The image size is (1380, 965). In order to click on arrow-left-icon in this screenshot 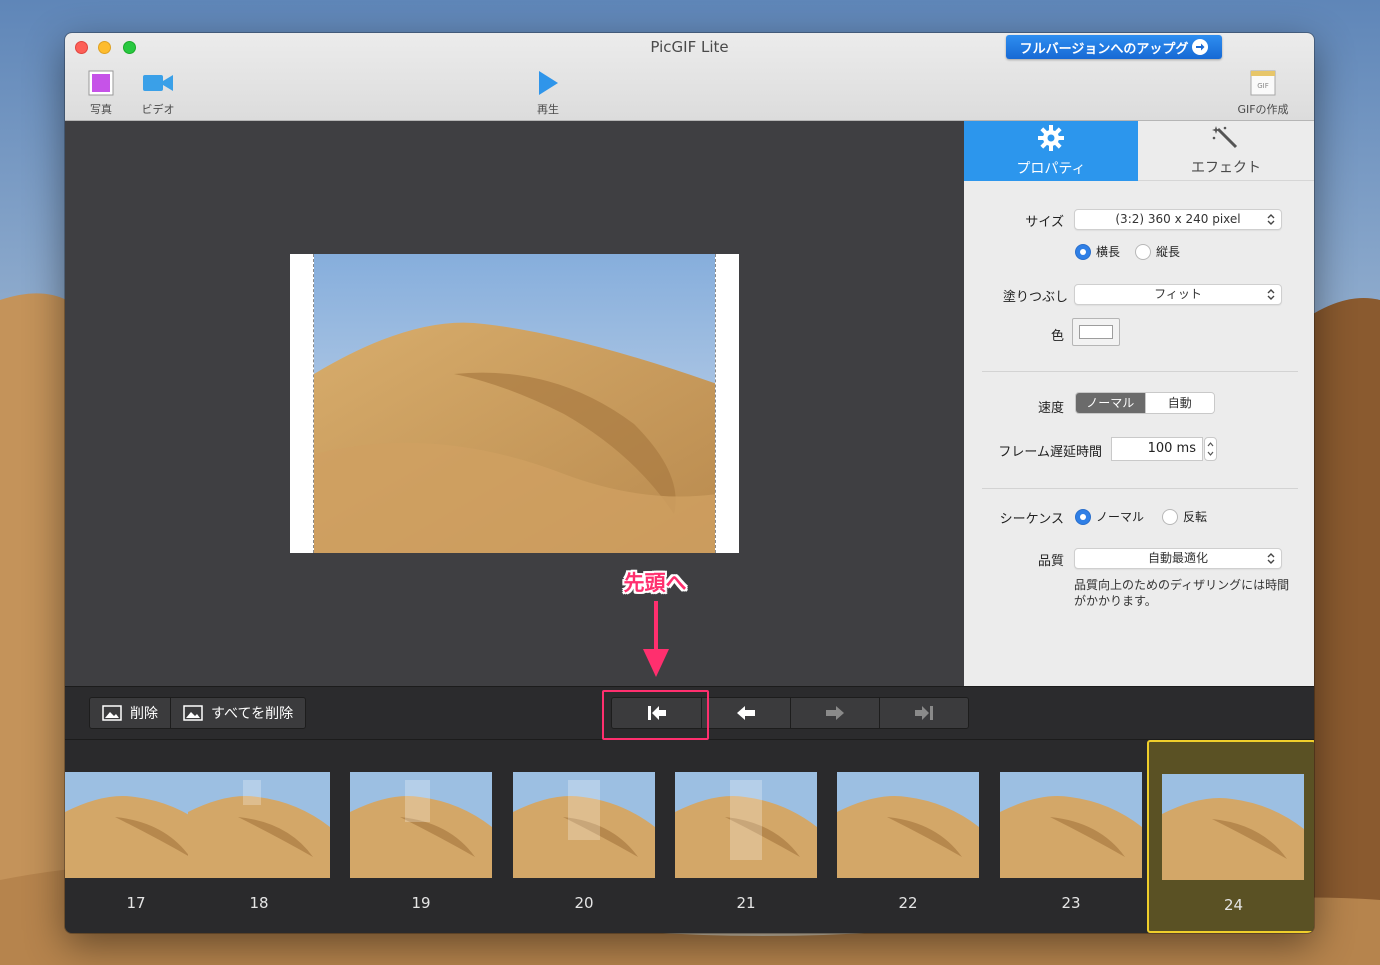, I will do `click(746, 713)`.